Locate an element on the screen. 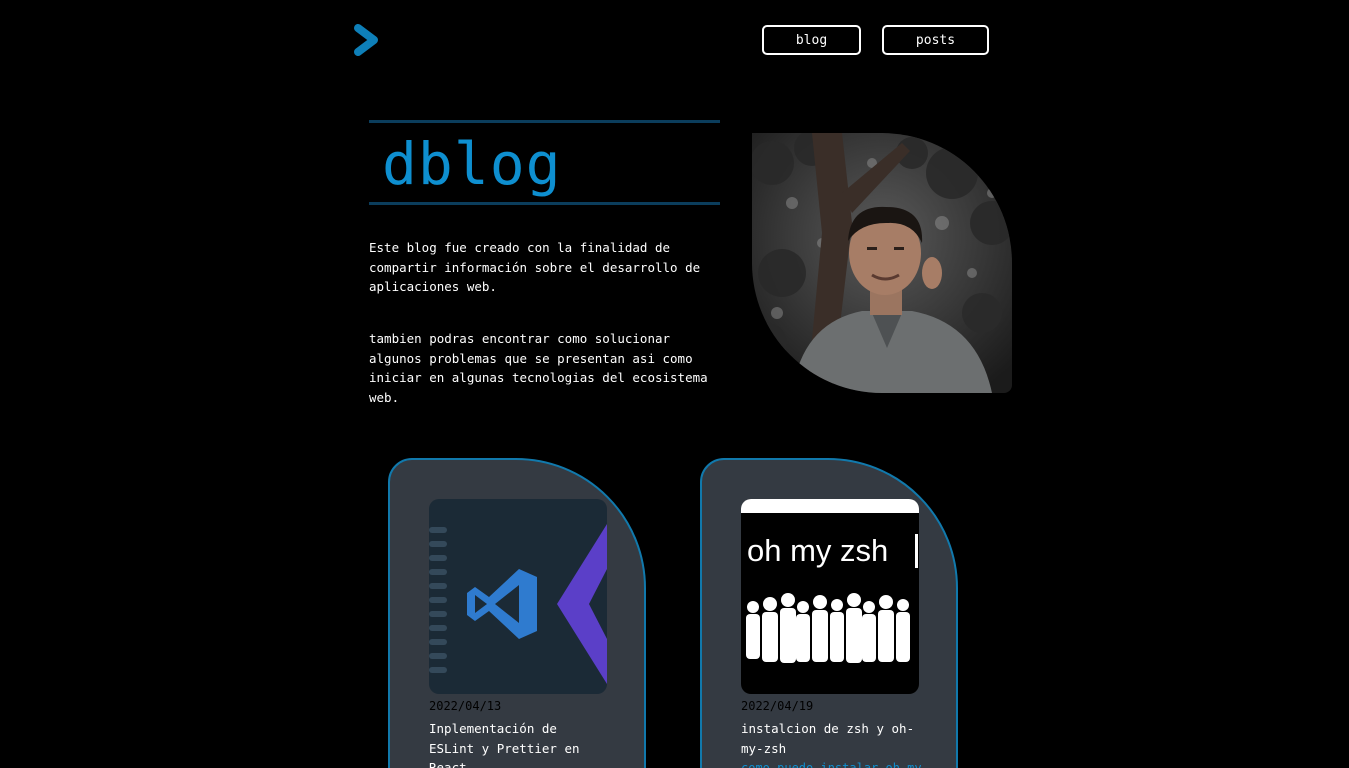  author-photo is located at coordinates (882, 263).